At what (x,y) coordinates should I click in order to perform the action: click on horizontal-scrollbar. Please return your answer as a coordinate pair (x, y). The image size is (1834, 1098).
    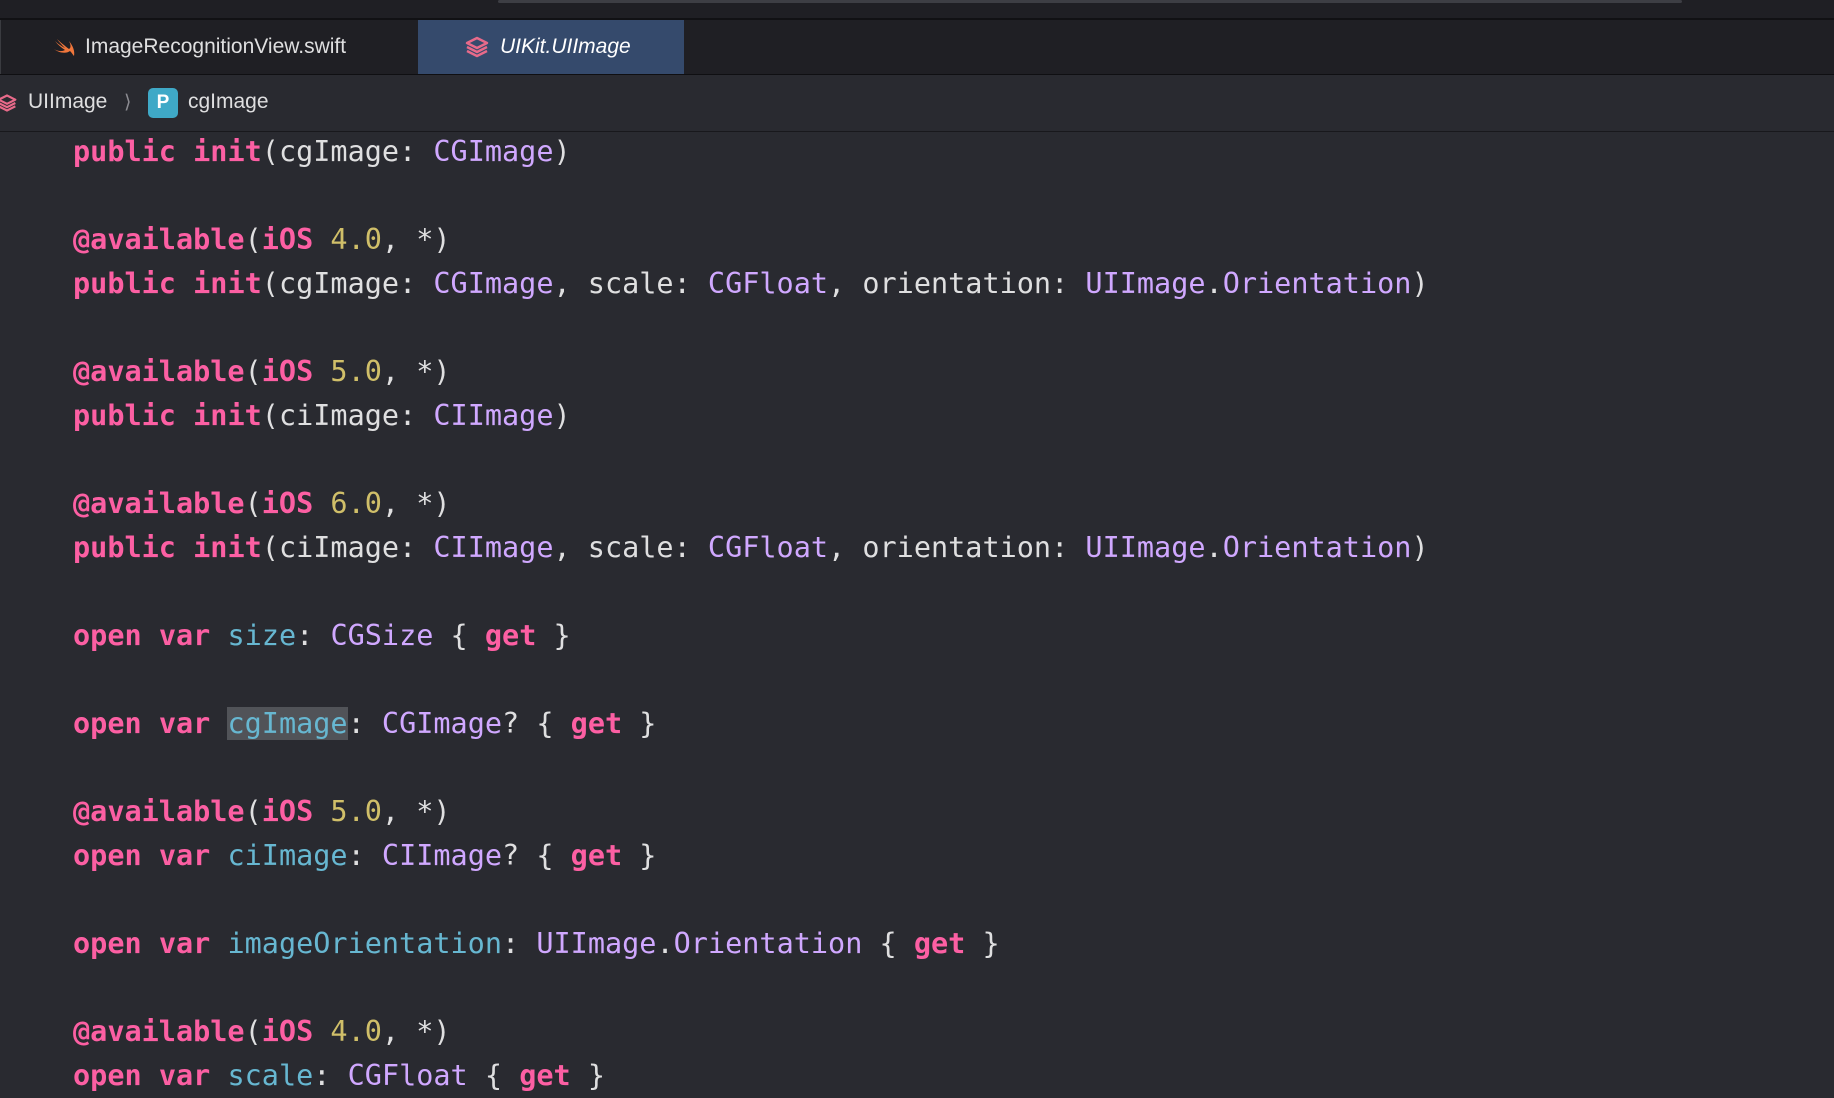
    Looking at the image, I should click on (1090, 1).